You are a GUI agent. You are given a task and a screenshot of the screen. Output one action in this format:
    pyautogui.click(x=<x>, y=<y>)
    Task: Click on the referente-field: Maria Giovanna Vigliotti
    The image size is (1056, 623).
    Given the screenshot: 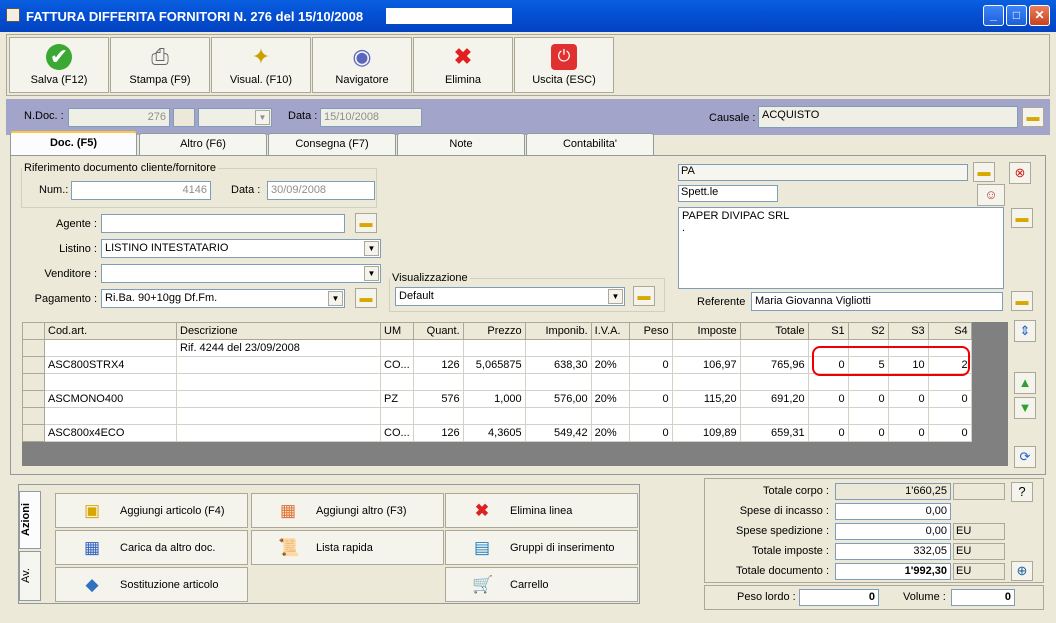 What is the action you would take?
    pyautogui.click(x=877, y=301)
    